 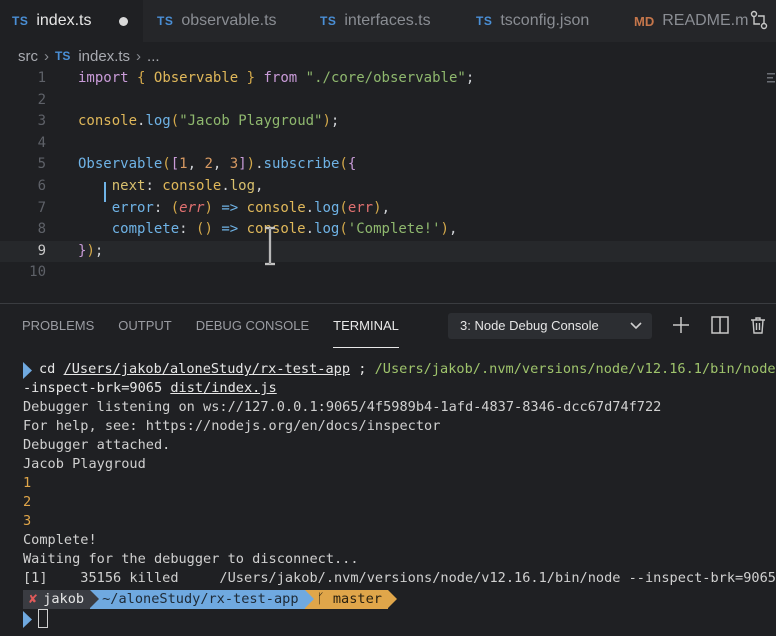 I want to click on tab-readme: MD README.m, so click(x=684, y=21).